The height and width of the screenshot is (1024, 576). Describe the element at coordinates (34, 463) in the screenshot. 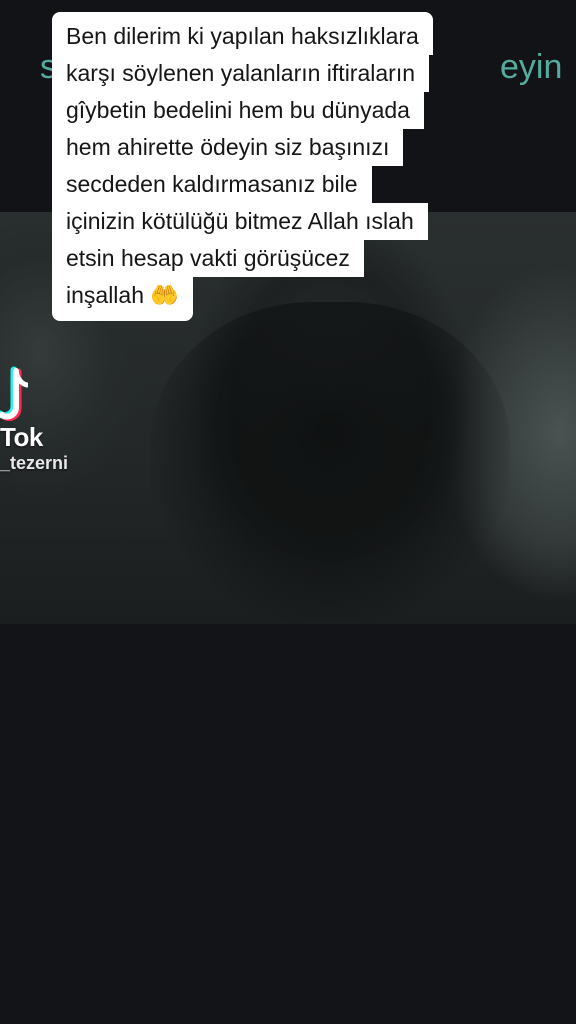

I see `tiktok-username: _tezerni` at that location.